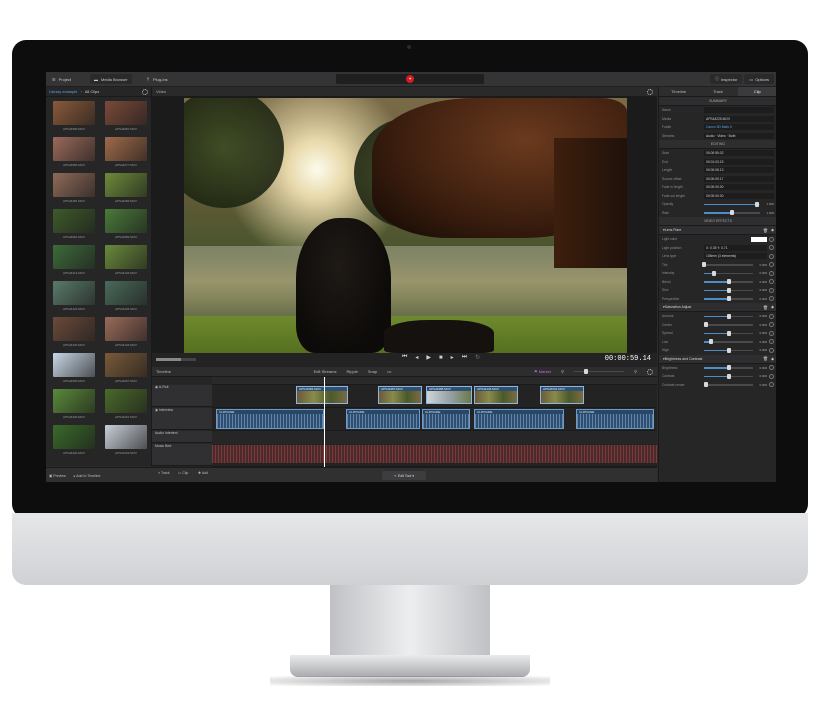 This screenshot has height=704, width=820. What do you see at coordinates (74, 370) in the screenshot?
I see `clip-item: APS44000.MOV` at bounding box center [74, 370].